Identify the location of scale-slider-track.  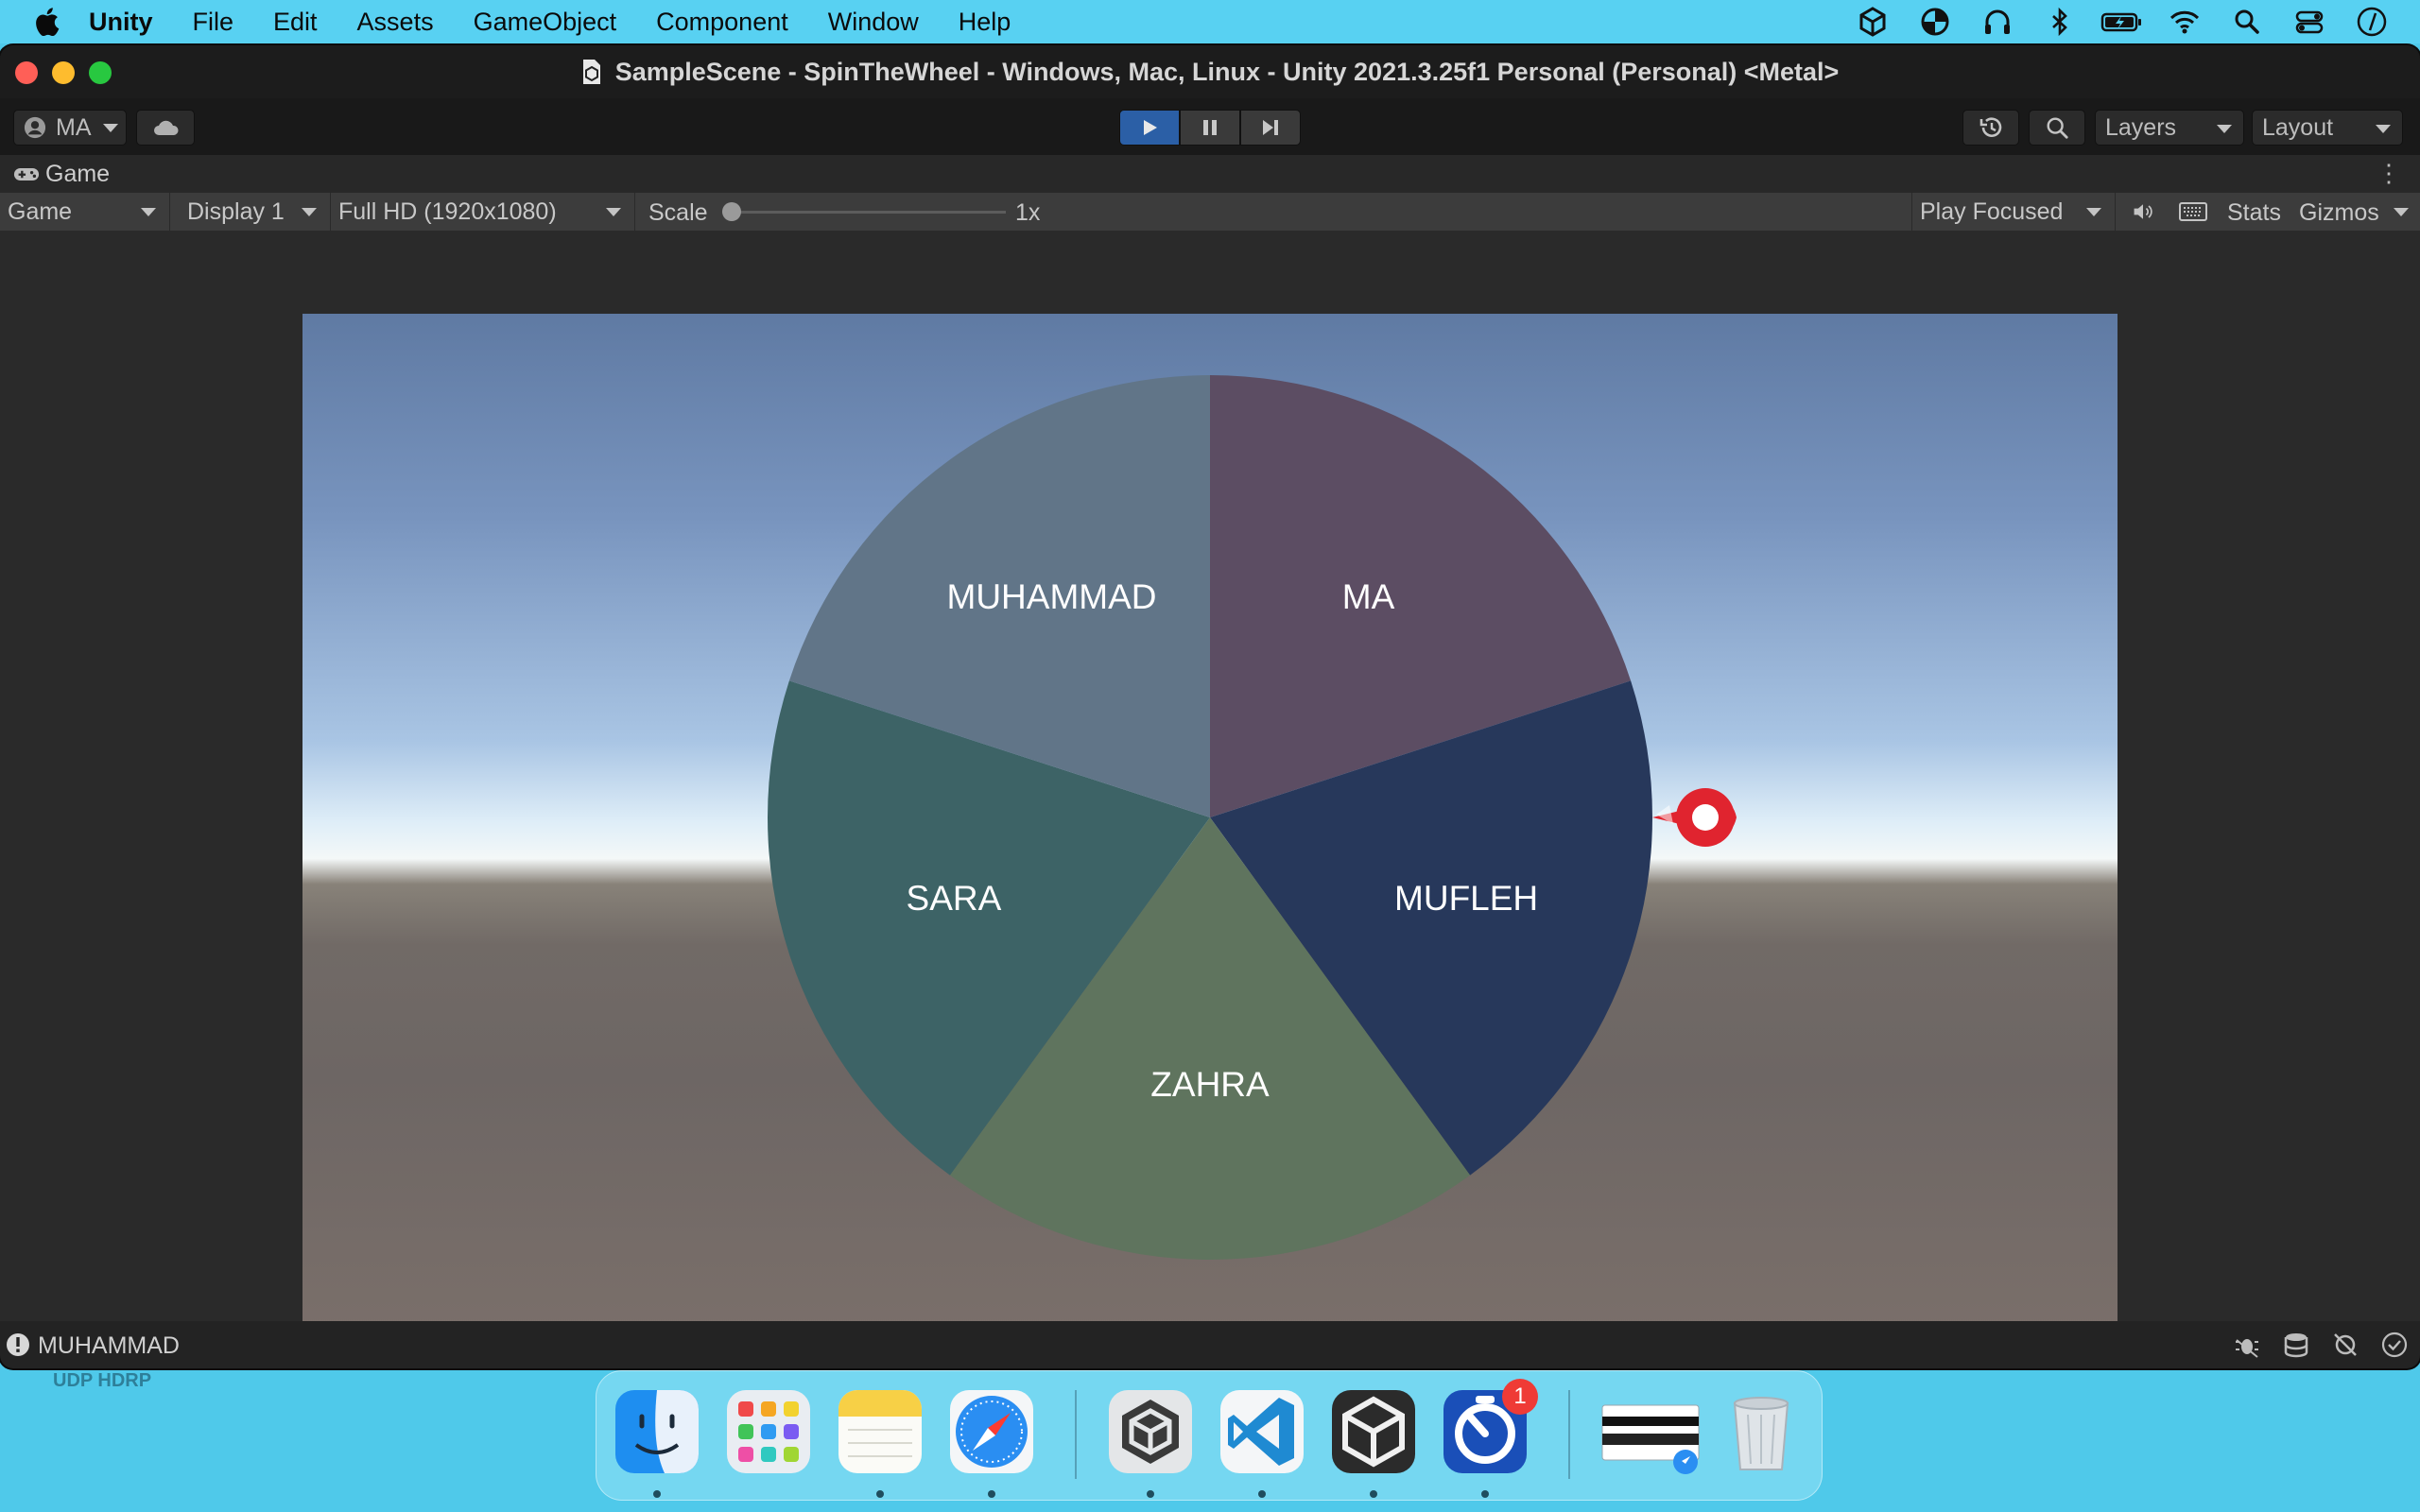
(864, 212).